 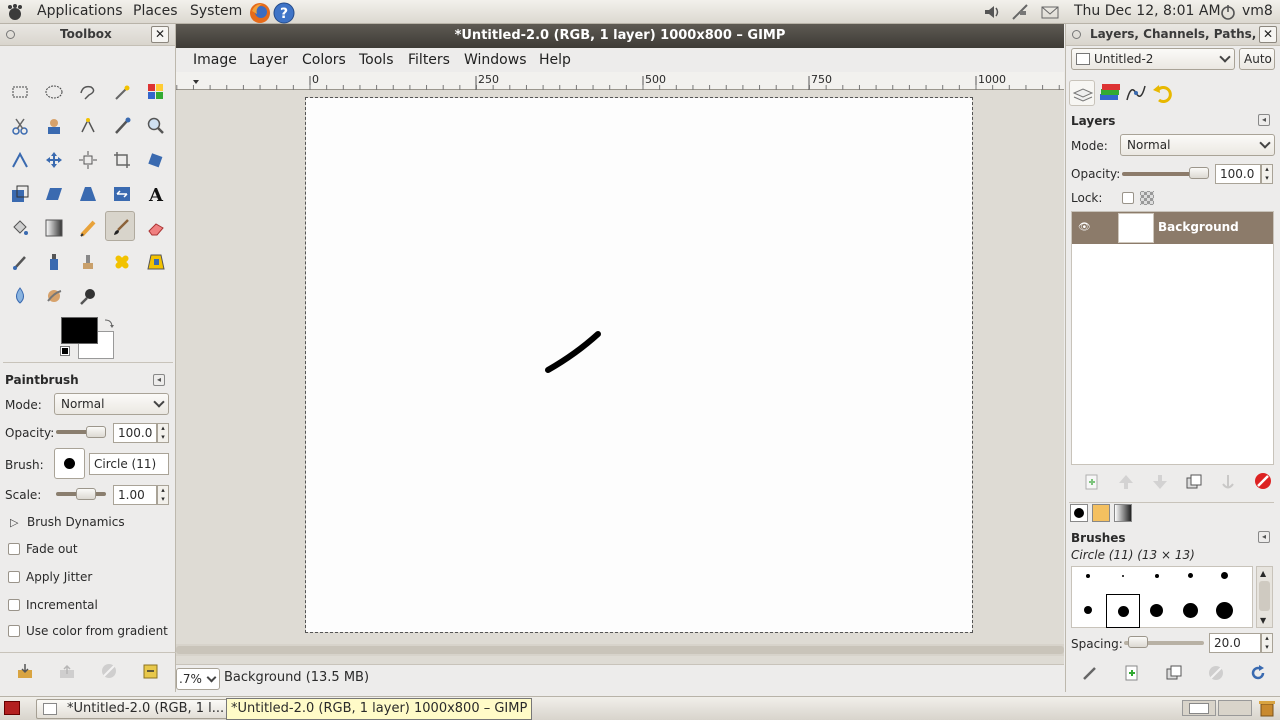 I want to click on scale-tool, so click(x=20, y=194).